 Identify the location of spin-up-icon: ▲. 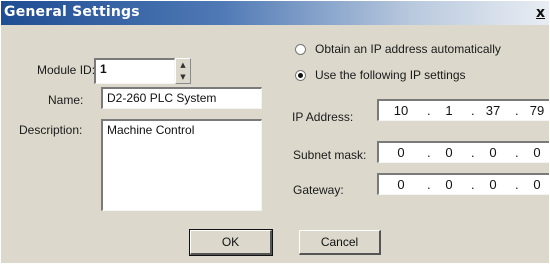
(183, 65).